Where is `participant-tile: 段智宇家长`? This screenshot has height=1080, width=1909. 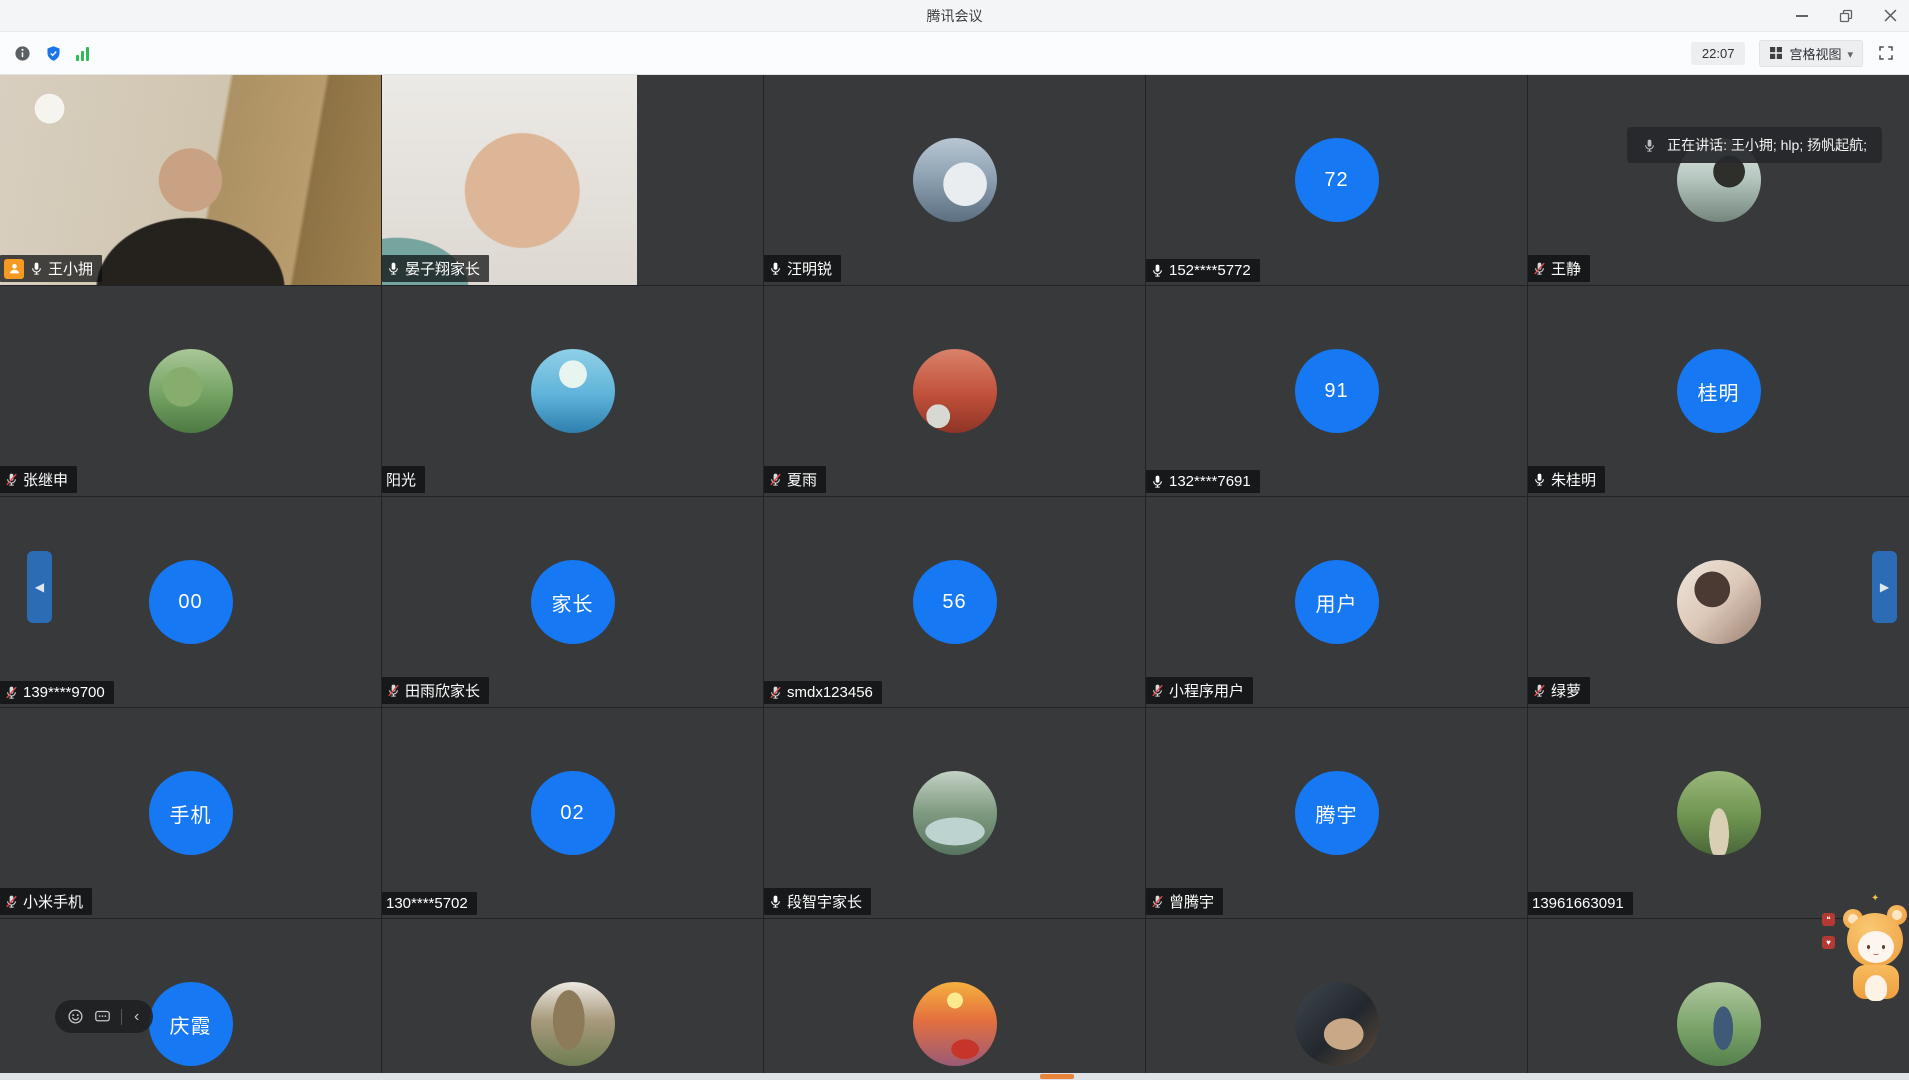 participant-tile: 段智宇家长 is located at coordinates (954, 813).